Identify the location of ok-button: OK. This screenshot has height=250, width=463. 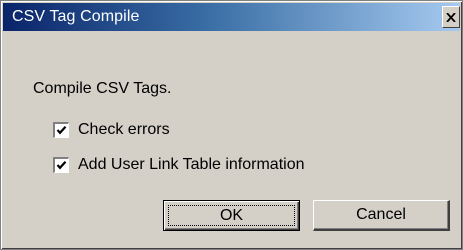
(231, 215).